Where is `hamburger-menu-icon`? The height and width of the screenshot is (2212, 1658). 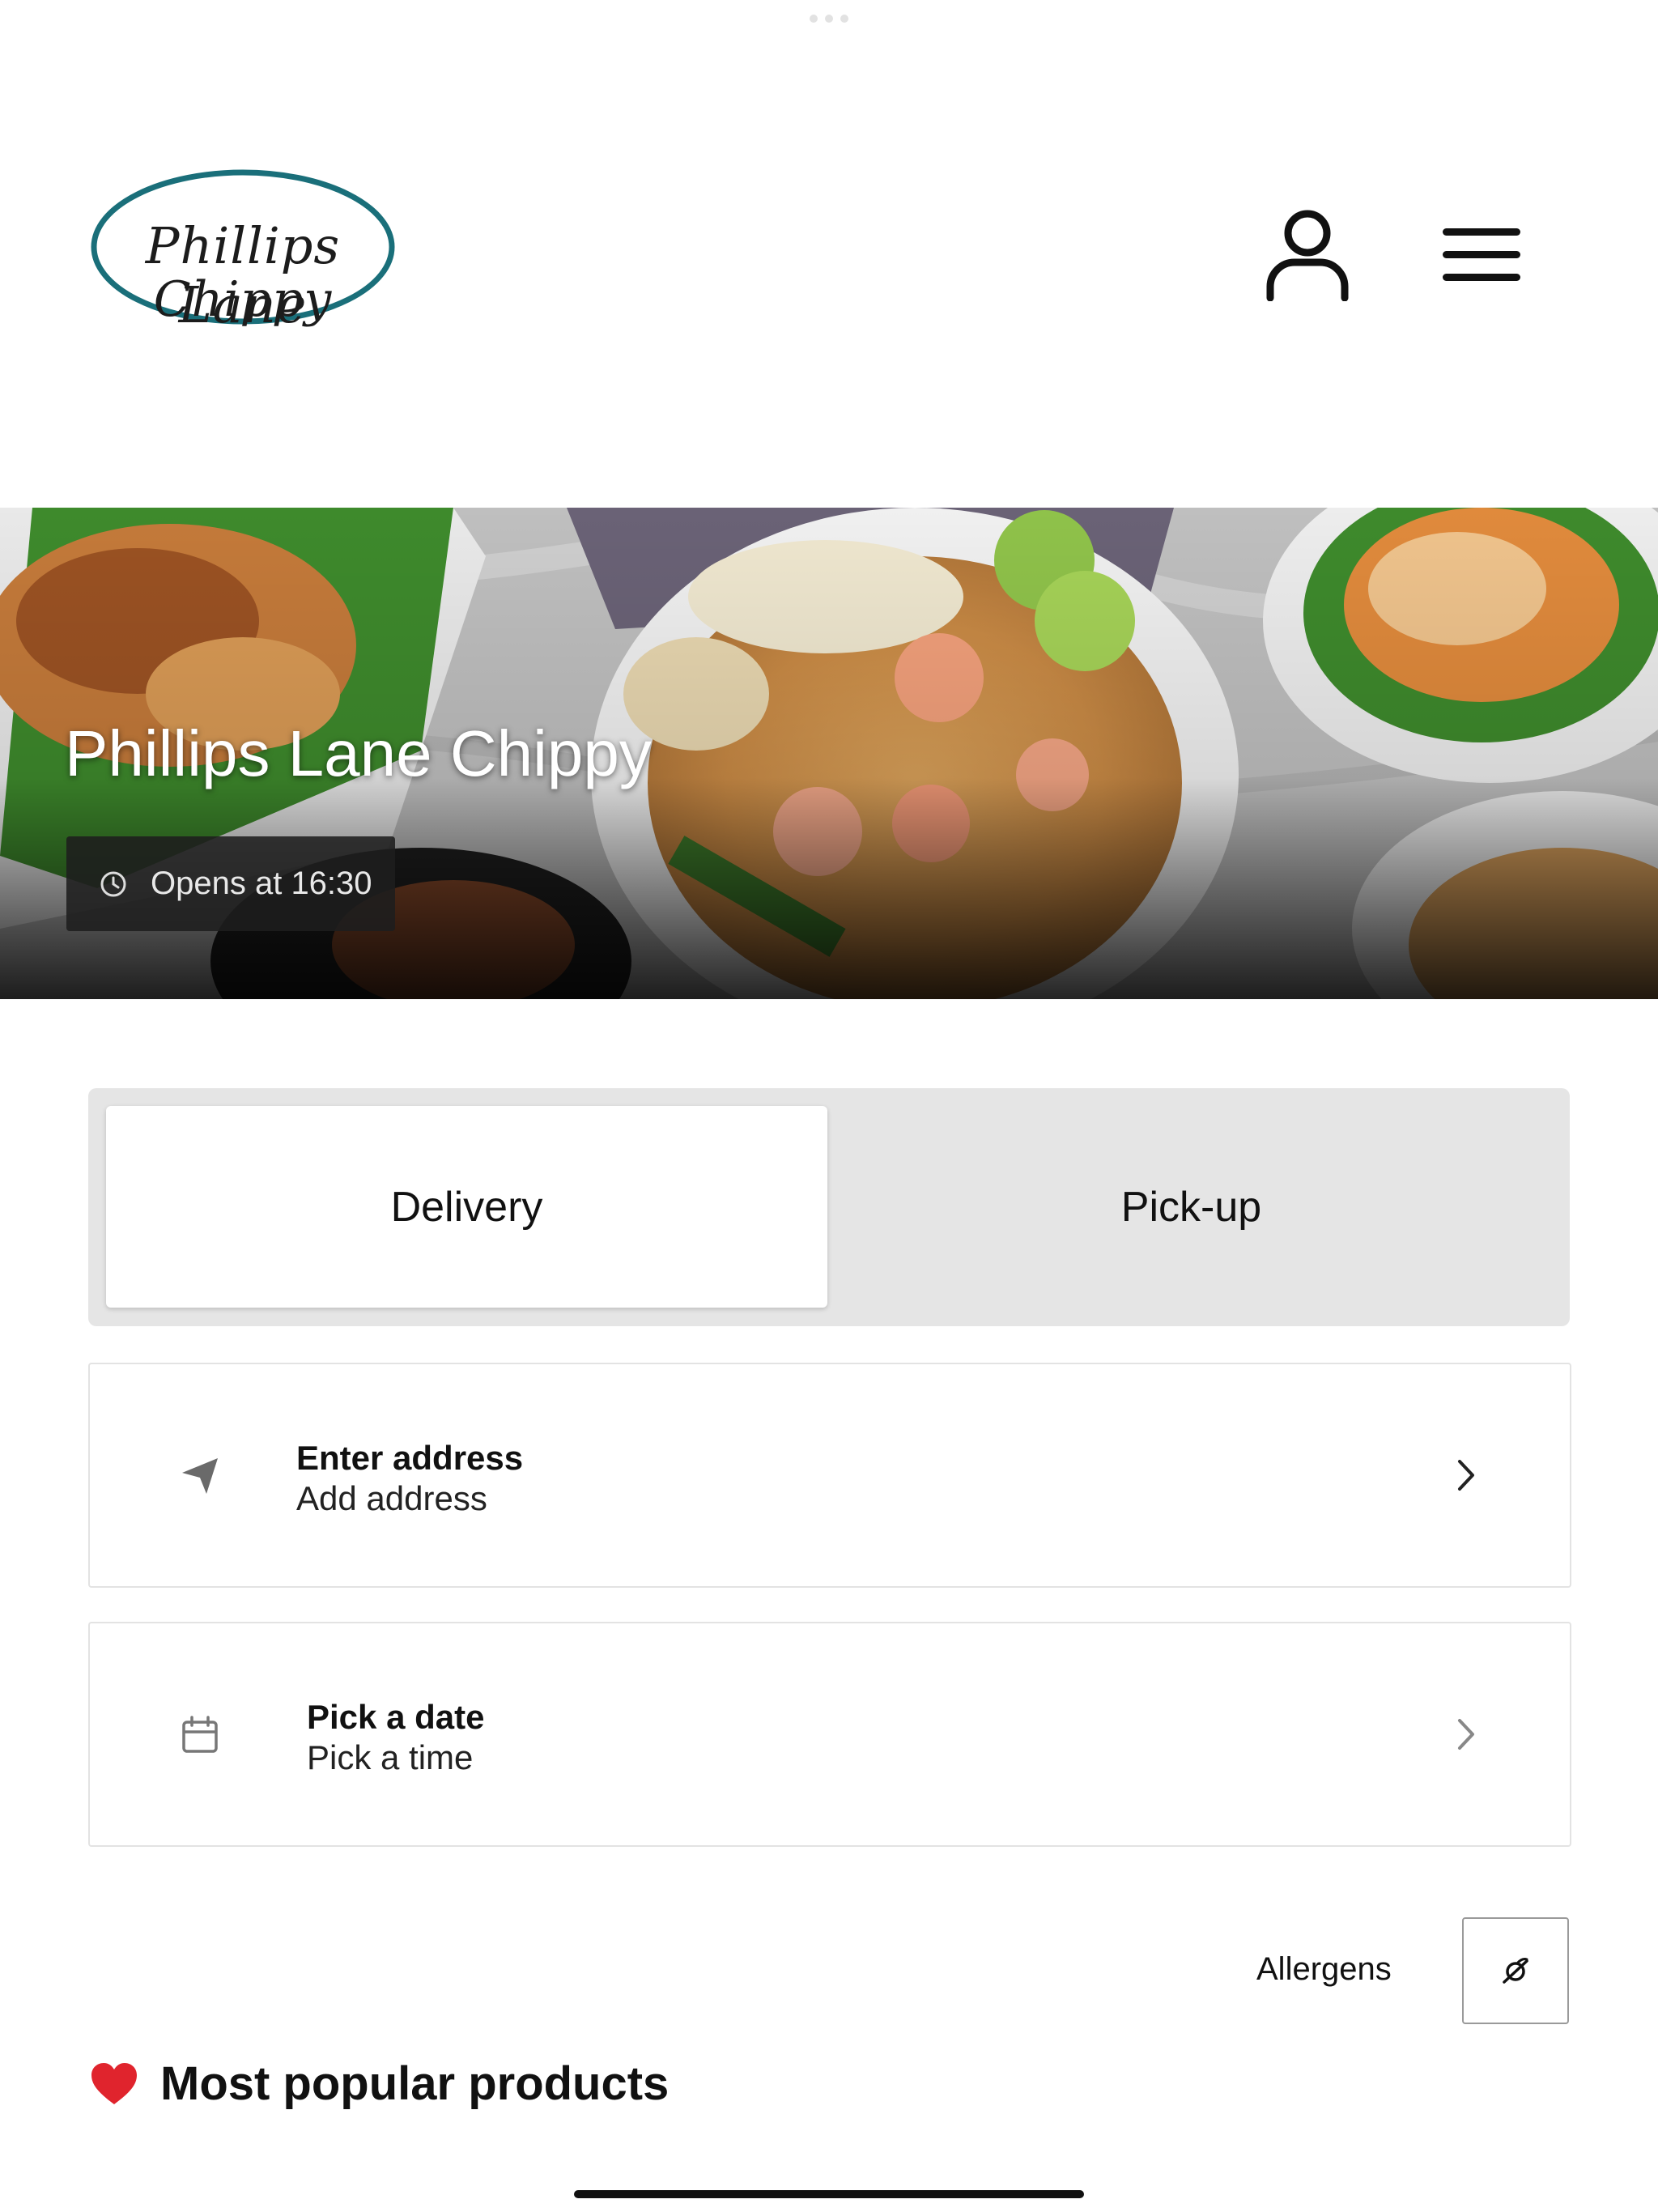
hamburger-menu-icon is located at coordinates (1481, 255).